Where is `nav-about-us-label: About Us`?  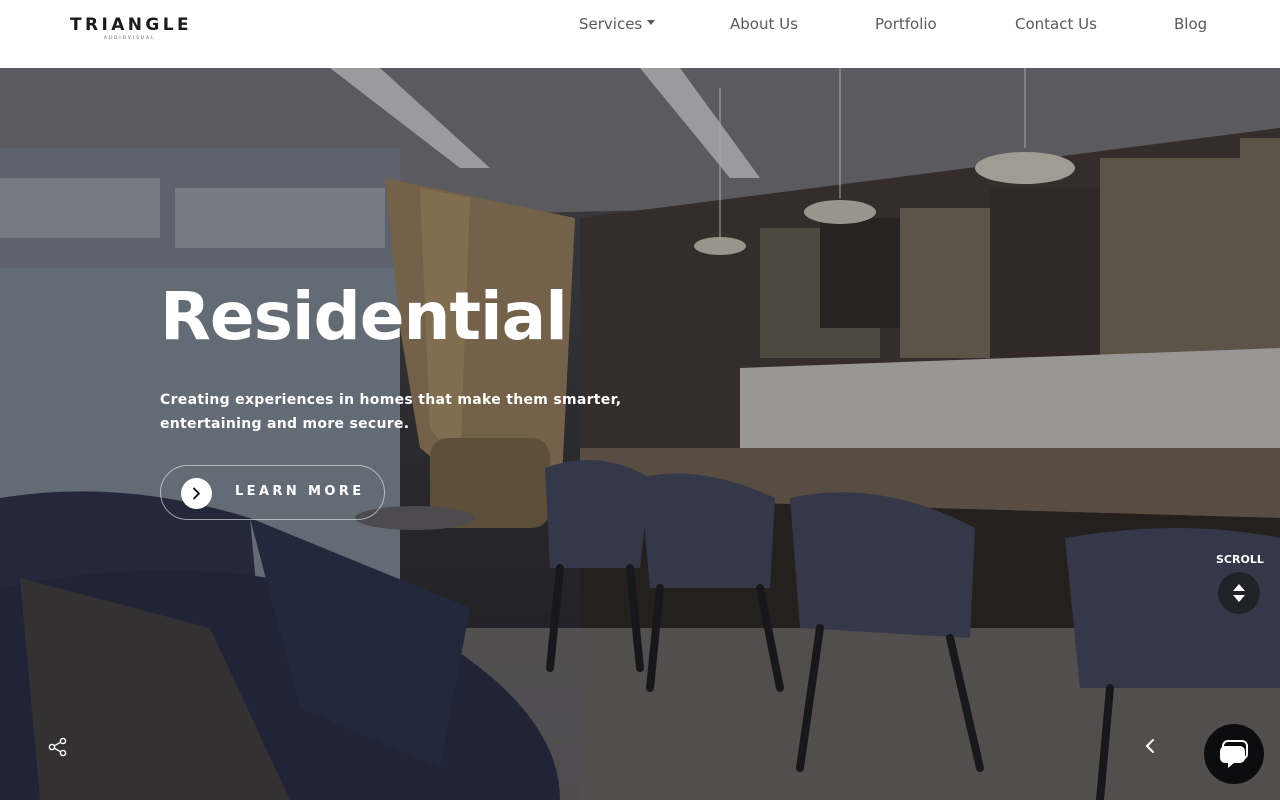
nav-about-us-label: About Us is located at coordinates (764, 24).